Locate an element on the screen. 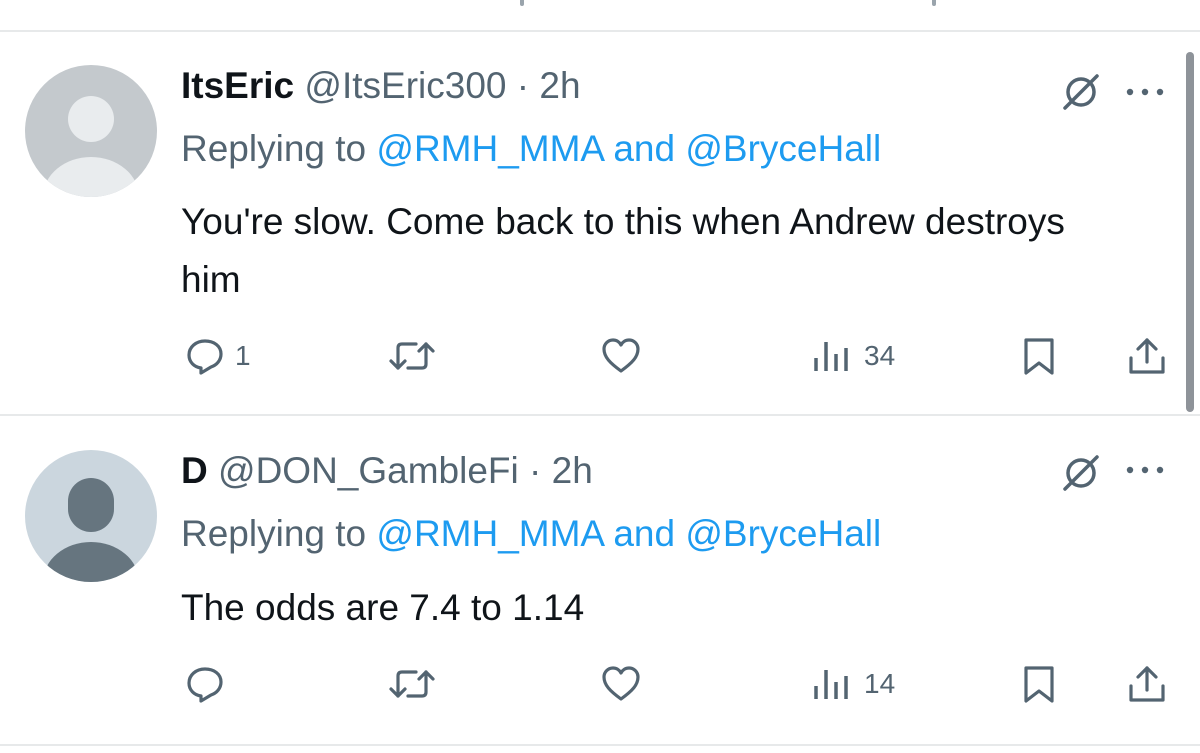 The image size is (1200, 753). views-button: 34 is located at coordinates (853, 356).